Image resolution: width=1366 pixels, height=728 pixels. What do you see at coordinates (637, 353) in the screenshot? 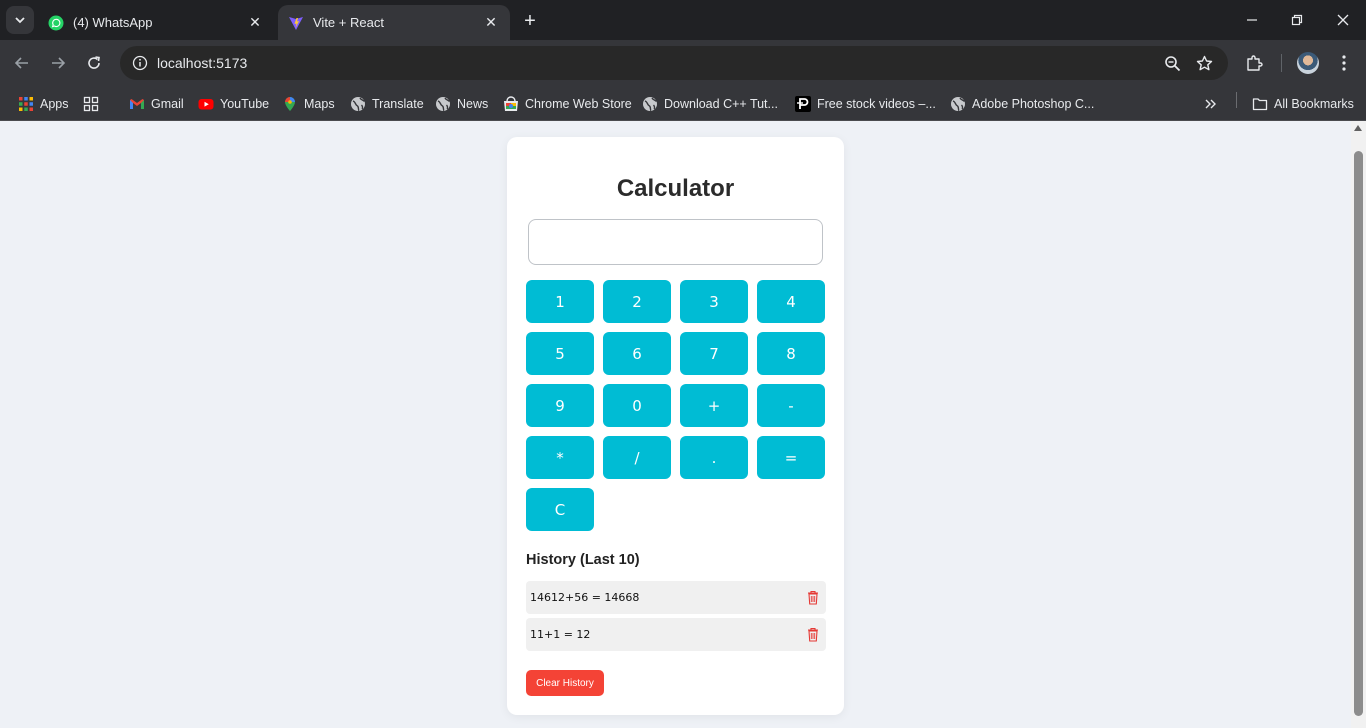
I see `key-6: 6` at bounding box center [637, 353].